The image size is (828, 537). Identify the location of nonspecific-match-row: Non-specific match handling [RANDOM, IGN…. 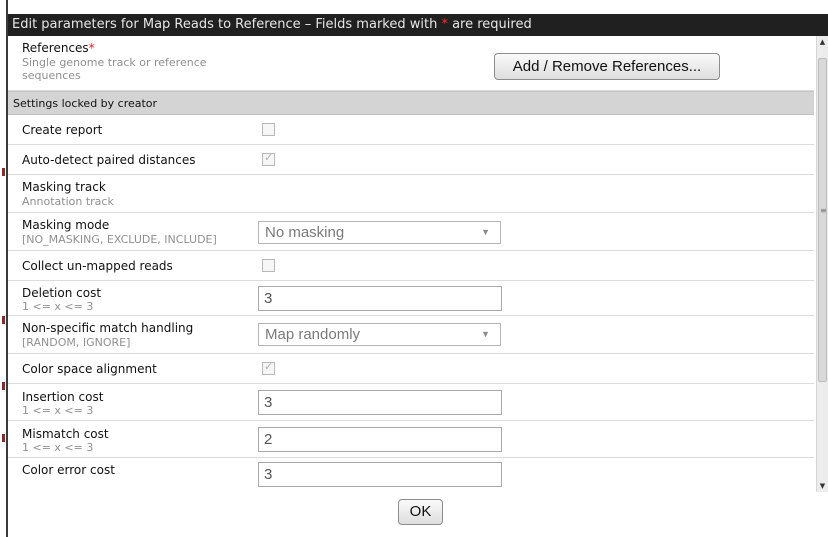
(411, 335).